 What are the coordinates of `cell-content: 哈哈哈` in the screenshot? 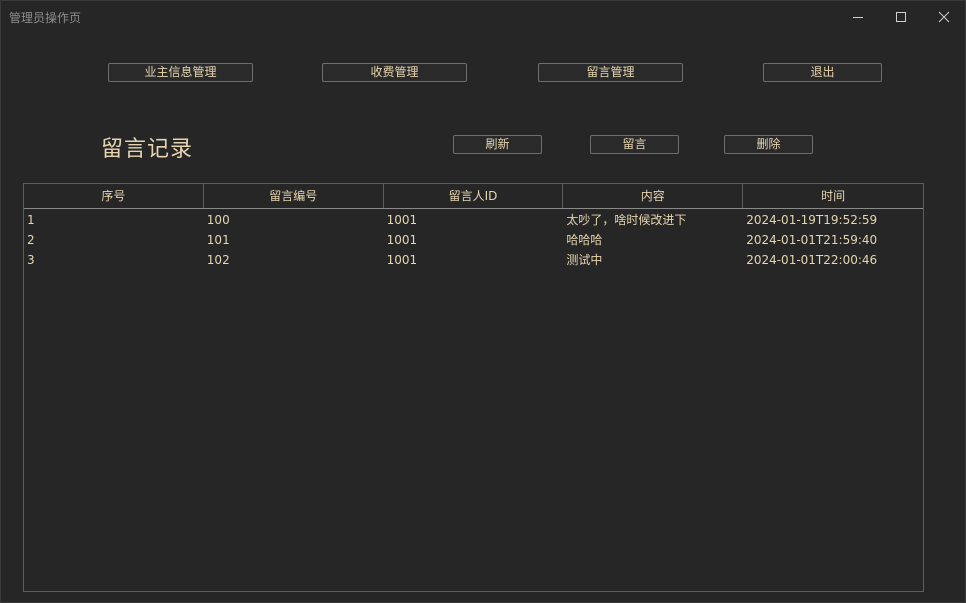 It's located at (584, 240).